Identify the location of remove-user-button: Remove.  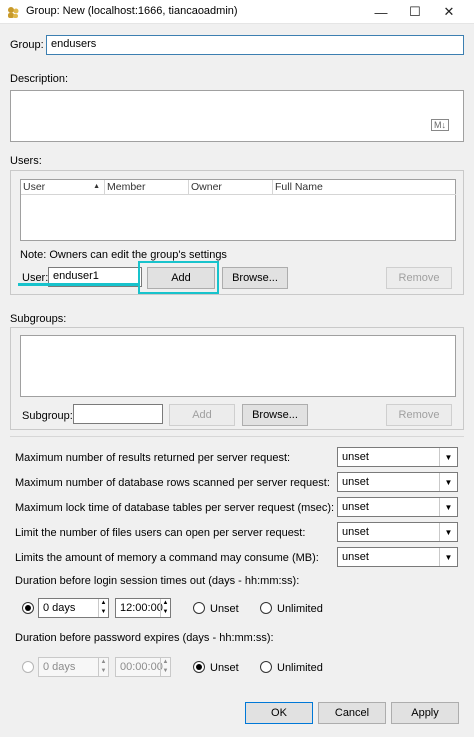
(419, 278).